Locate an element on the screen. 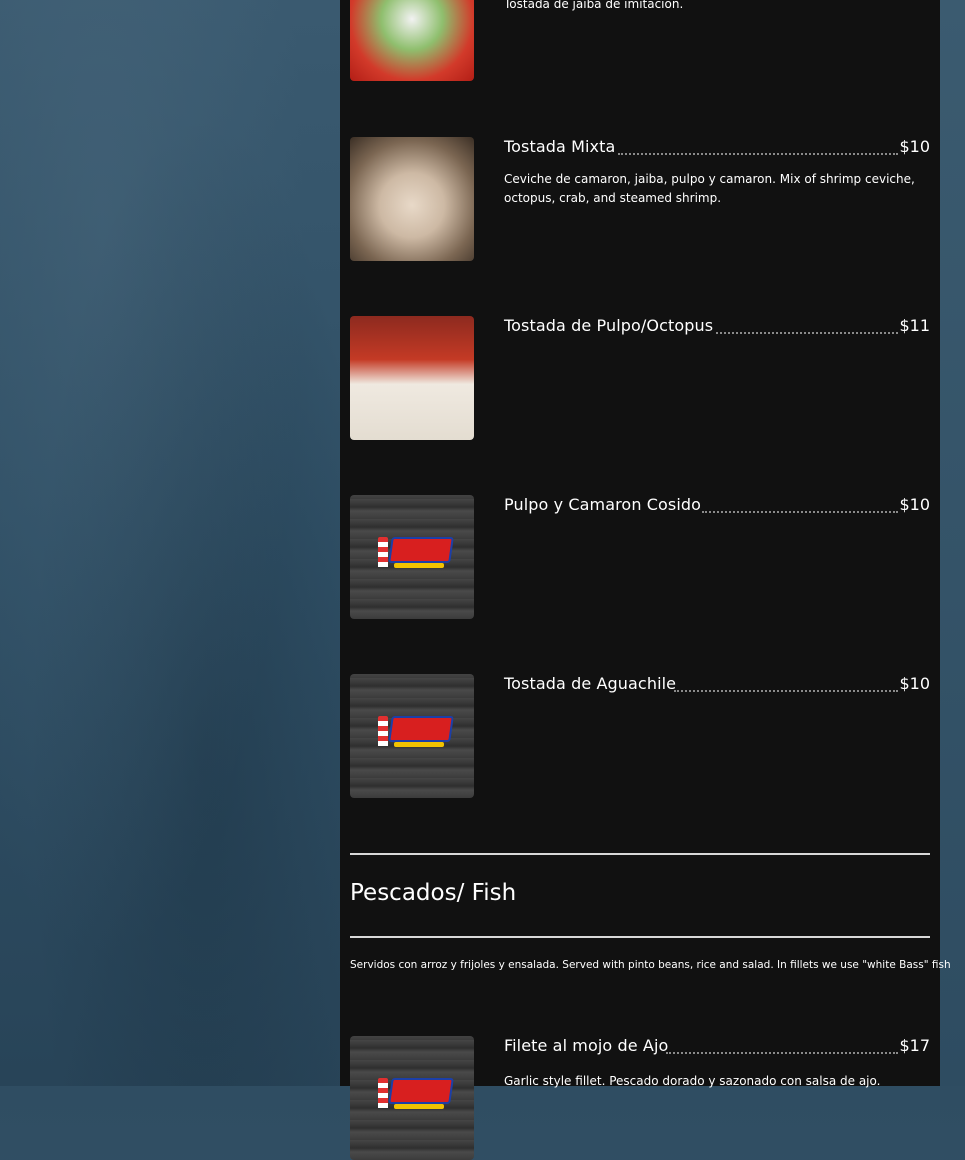  menu-item-description: Tostada de jaiba de imitación. is located at coordinates (594, 5).